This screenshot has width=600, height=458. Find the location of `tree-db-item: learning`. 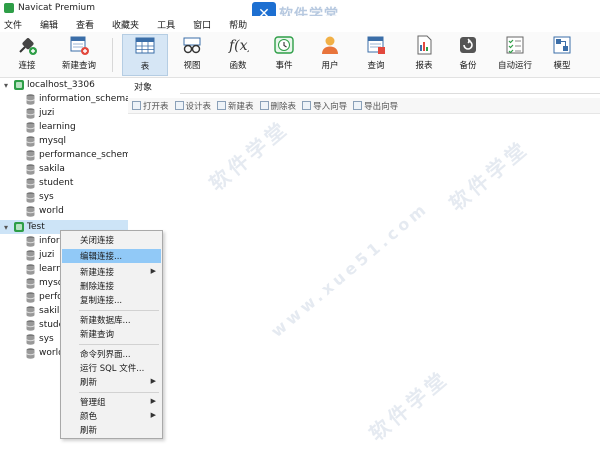

tree-db-item: learning is located at coordinates (77, 127).